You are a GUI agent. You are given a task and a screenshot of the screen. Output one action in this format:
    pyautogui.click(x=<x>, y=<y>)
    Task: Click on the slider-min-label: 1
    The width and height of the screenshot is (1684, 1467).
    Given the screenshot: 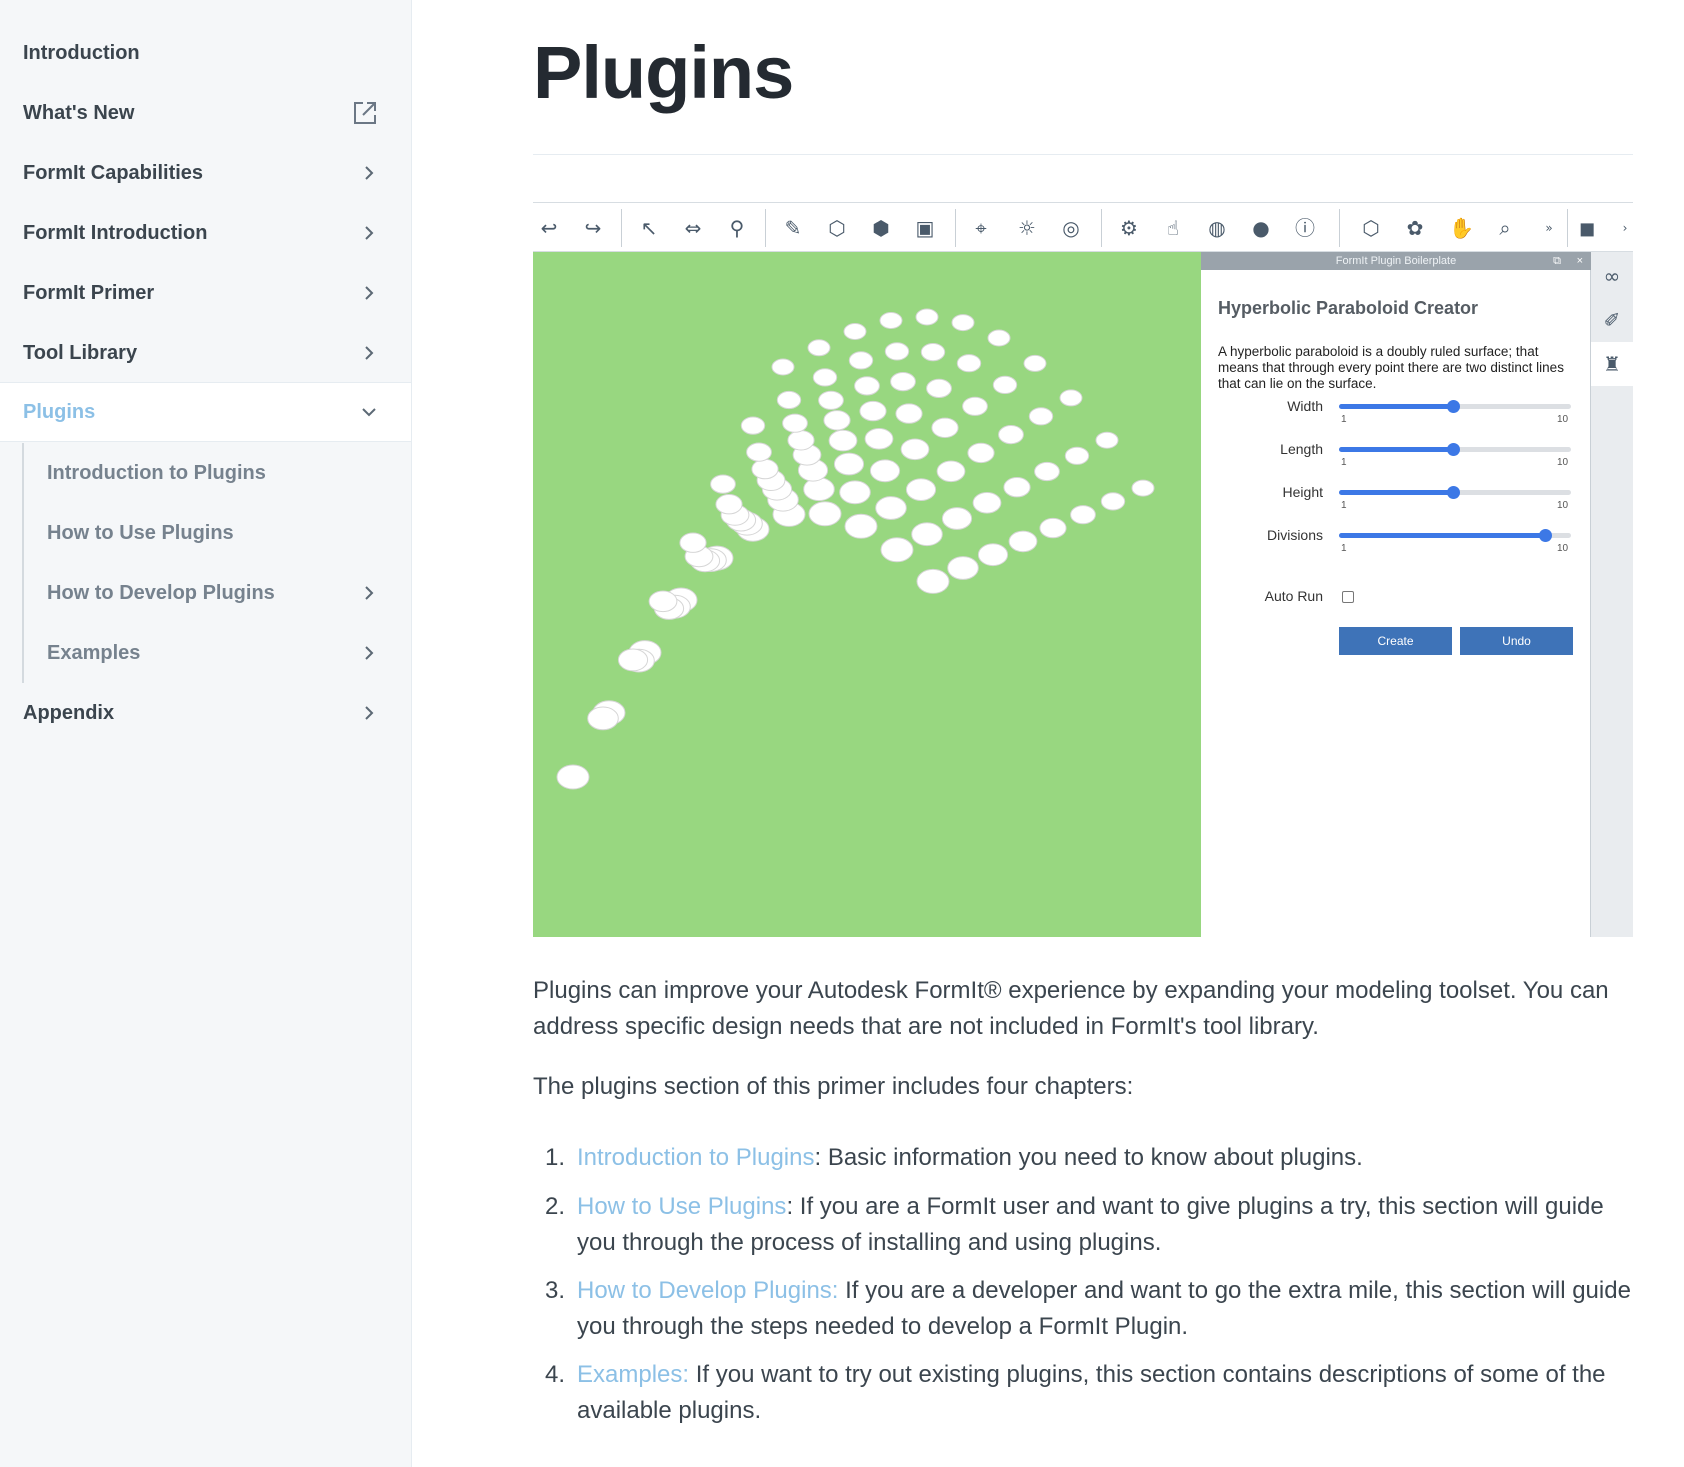 What is the action you would take?
    pyautogui.click(x=1344, y=505)
    